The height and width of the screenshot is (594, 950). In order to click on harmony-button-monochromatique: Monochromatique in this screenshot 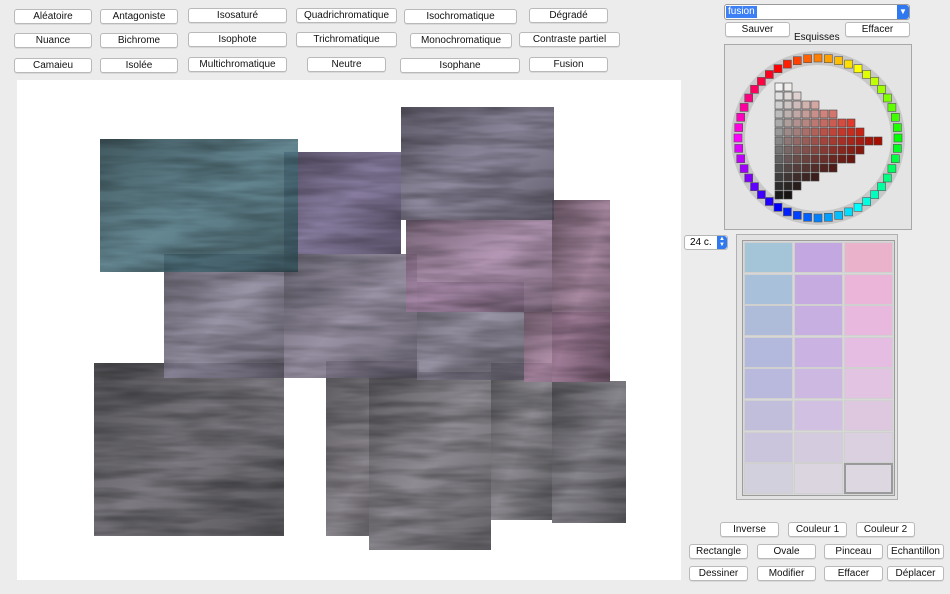, I will do `click(461, 40)`.